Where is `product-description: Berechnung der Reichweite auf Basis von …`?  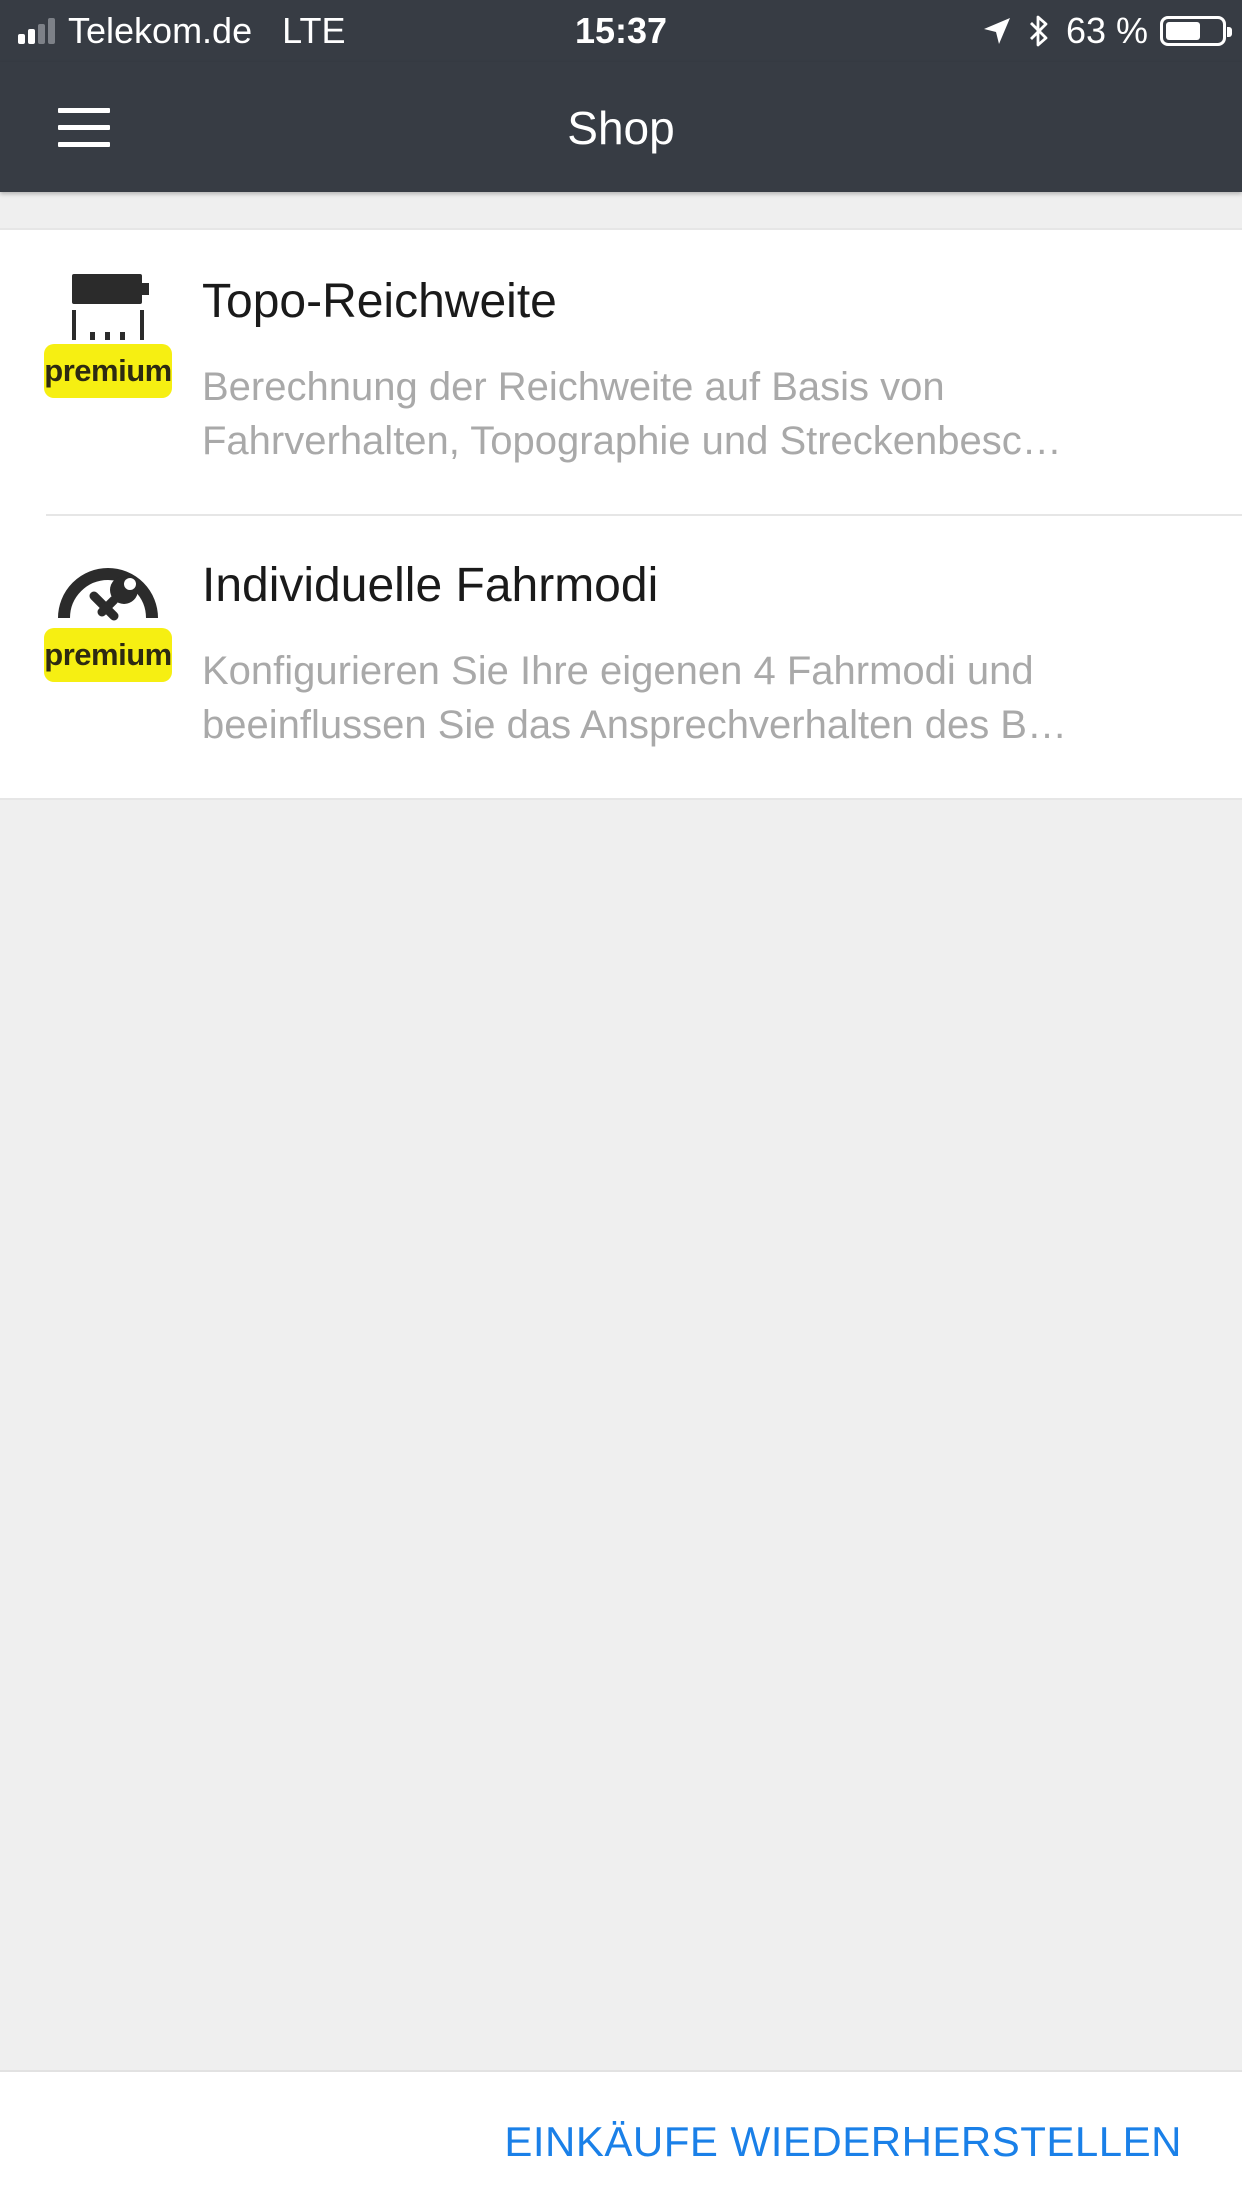 product-description: Berechnung der Reichweite auf Basis von … is located at coordinates (702, 414).